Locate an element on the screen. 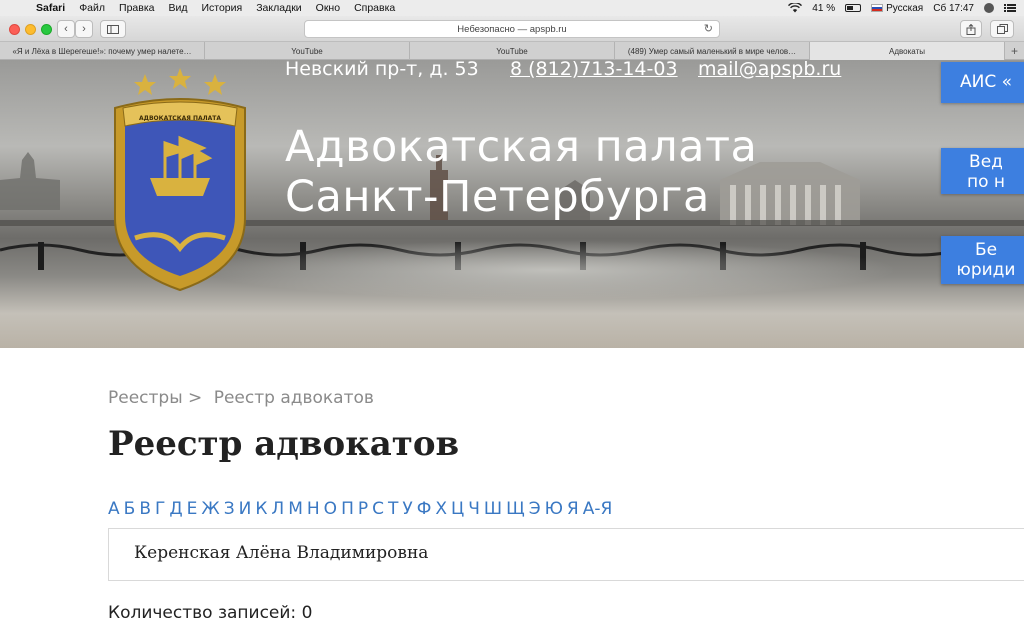  vedomosti-button: Вед по н is located at coordinates (982, 171).